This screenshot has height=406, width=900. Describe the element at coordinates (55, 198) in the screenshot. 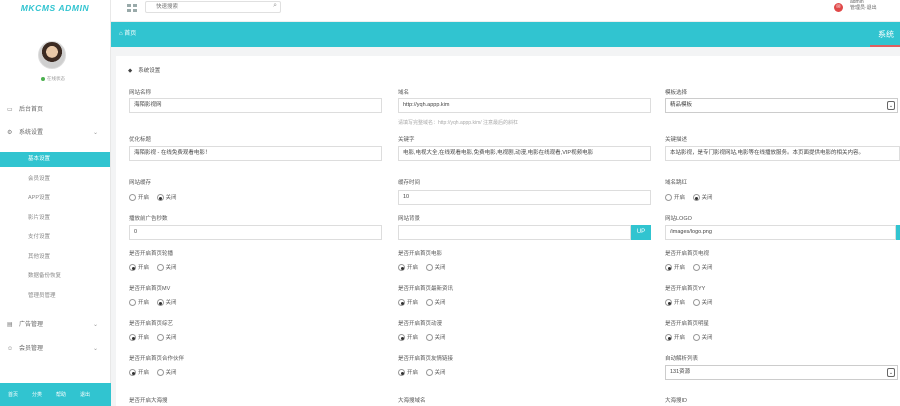

I see `sidebar-subitem-app: APP设置` at that location.